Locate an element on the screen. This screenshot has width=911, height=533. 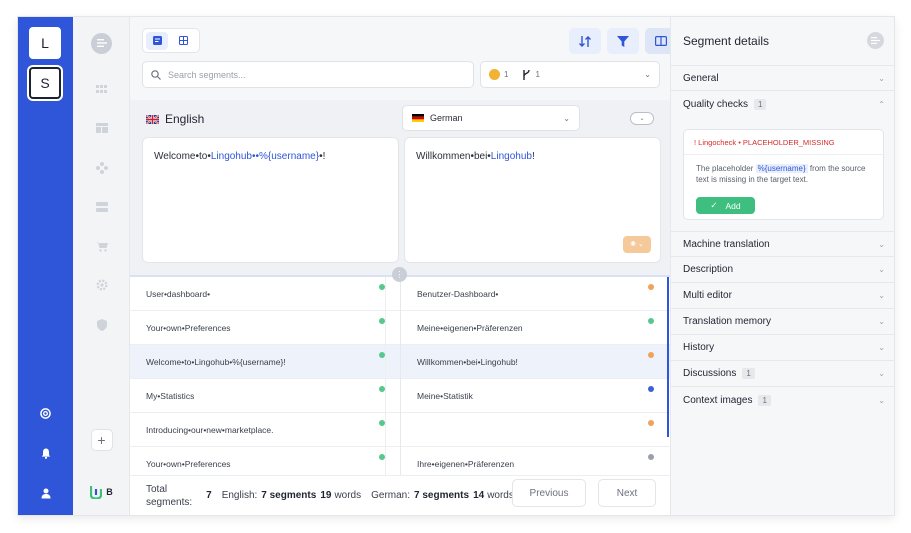
source-language-label: English is located at coordinates (185, 119).